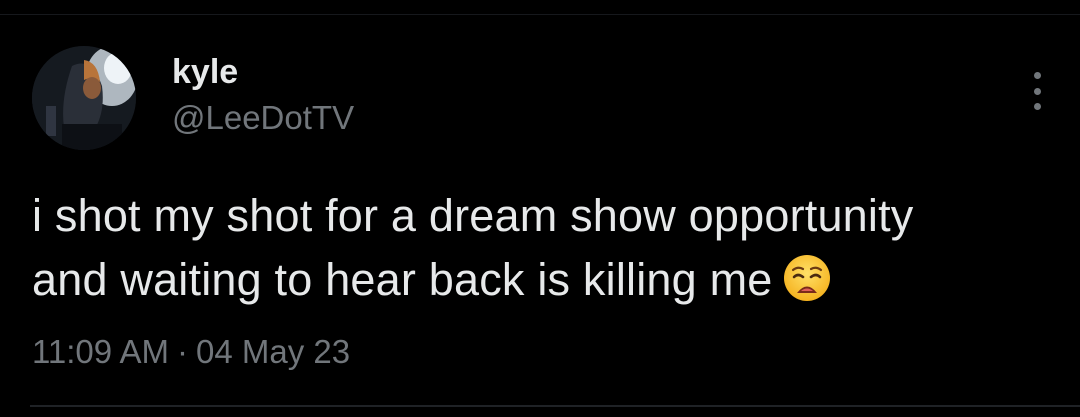  What do you see at coordinates (100, 351) in the screenshot?
I see `tweet-time: 11:09 AM` at bounding box center [100, 351].